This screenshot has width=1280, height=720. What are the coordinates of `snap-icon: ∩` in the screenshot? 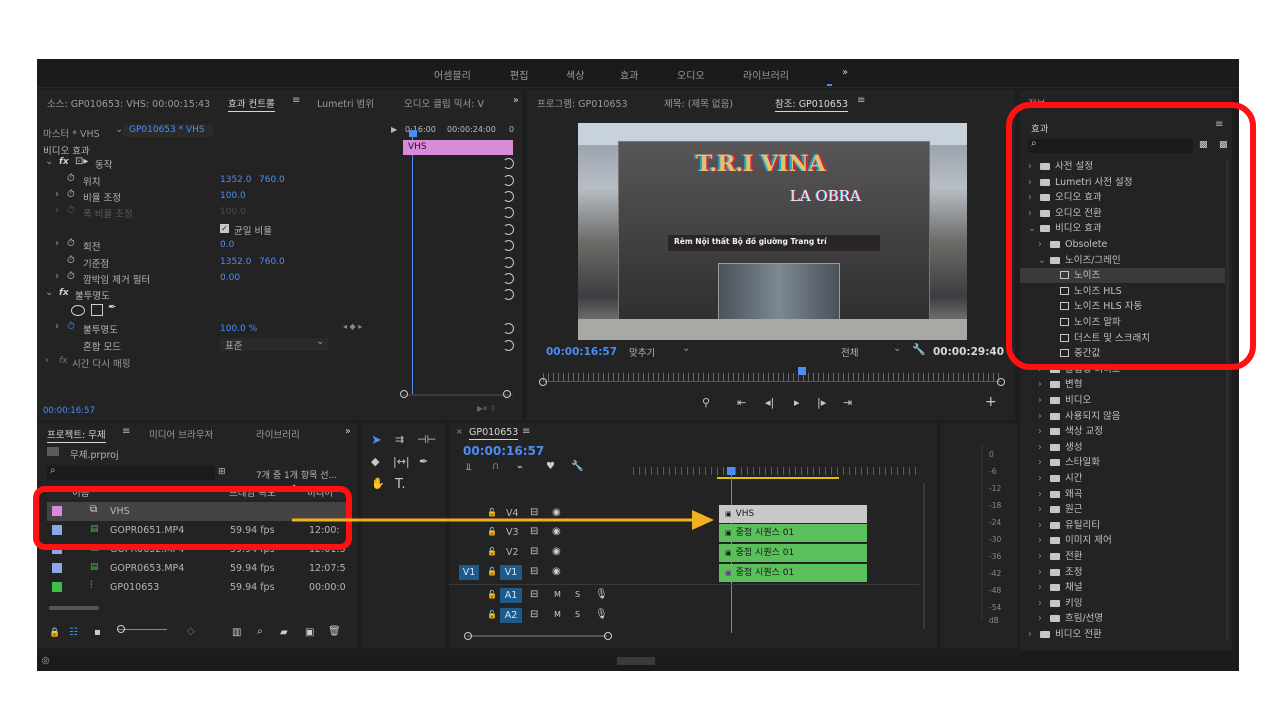 It's located at (495, 466).